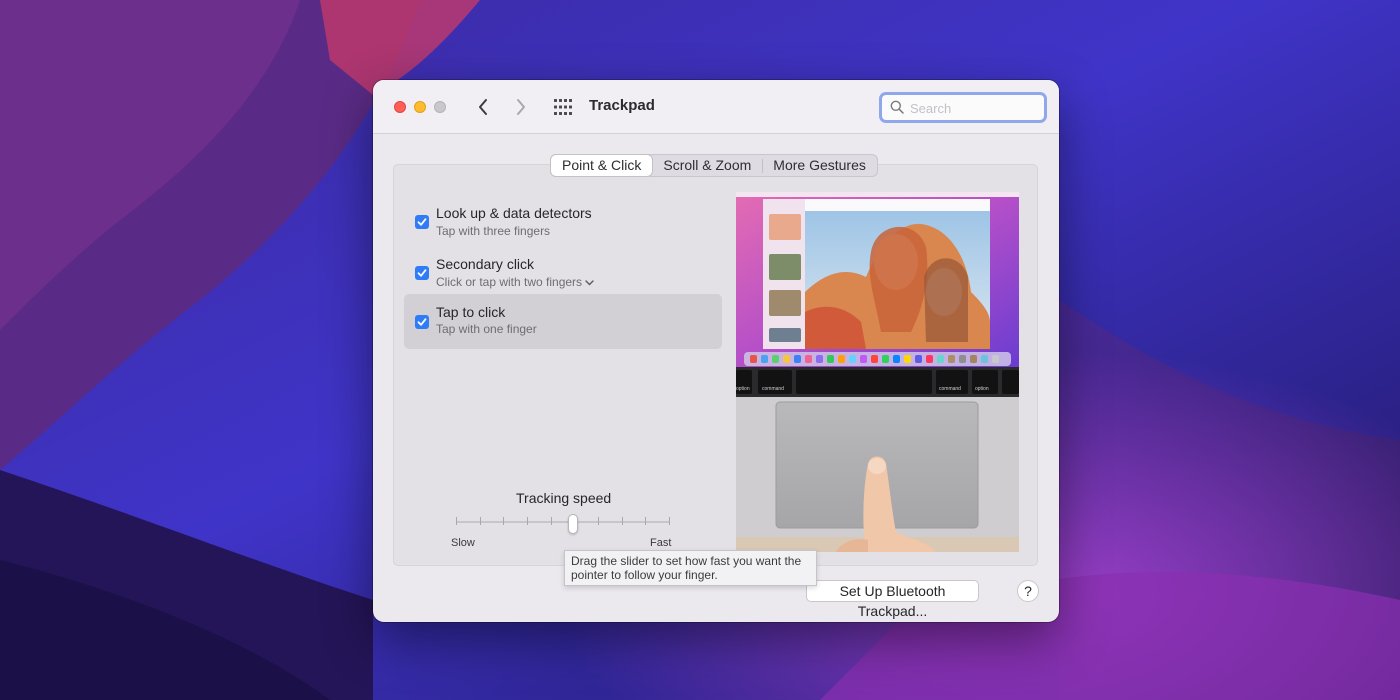 This screenshot has width=1400, height=700. Describe the element at coordinates (589, 283) in the screenshot. I see `chevron-down-icon` at that location.